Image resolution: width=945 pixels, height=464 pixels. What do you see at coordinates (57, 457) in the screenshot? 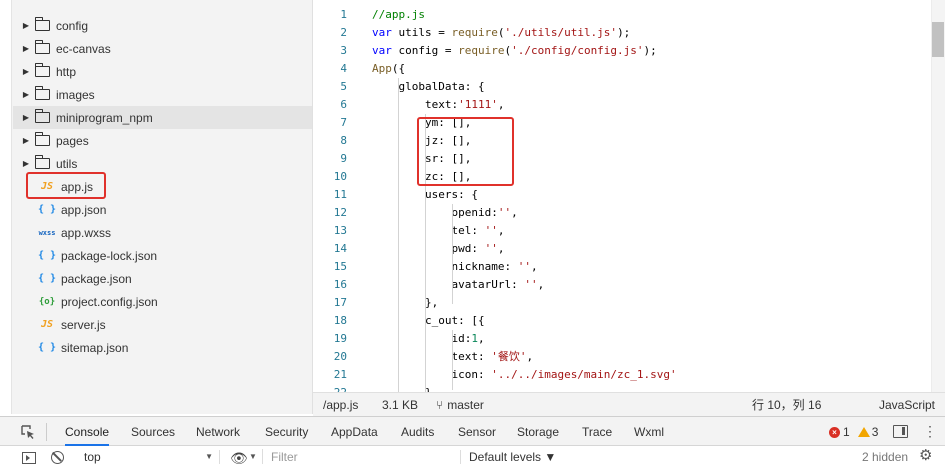
I see `clear-console-icon` at bounding box center [57, 457].